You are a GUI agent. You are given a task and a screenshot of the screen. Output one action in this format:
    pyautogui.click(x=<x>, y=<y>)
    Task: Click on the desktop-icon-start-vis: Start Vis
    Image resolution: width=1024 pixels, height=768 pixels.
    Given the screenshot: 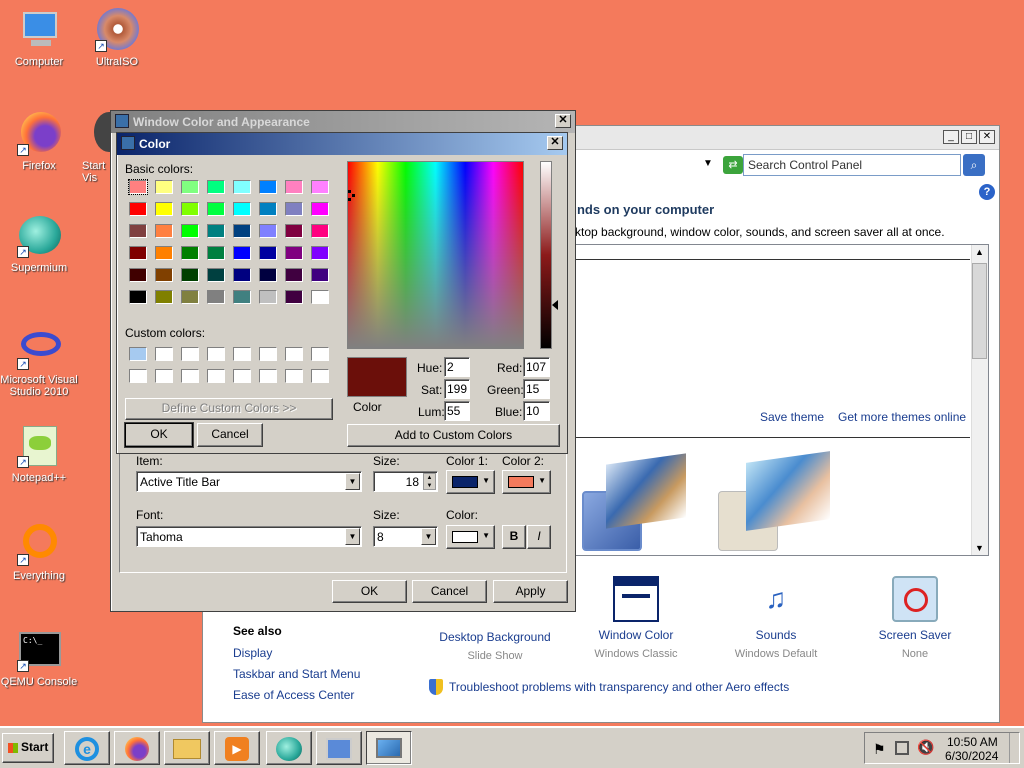 What is the action you would take?
    pyautogui.click(x=97, y=148)
    